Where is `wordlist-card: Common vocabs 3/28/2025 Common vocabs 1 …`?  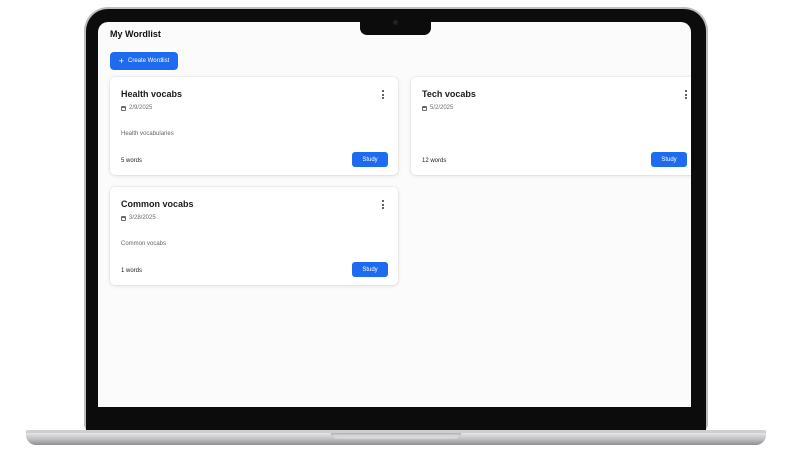
wordlist-card: Common vocabs 3/28/2025 Common vocabs 1 … is located at coordinates (254, 236).